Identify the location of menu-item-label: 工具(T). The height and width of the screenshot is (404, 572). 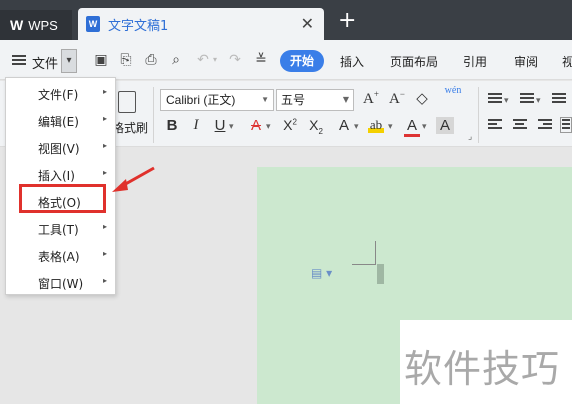
(58, 230).